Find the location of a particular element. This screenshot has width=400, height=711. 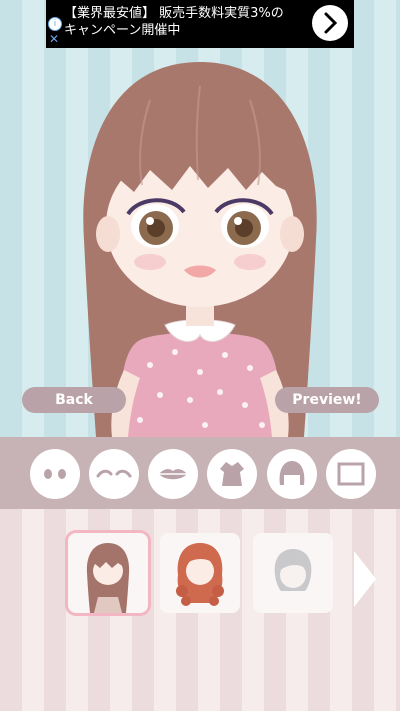

dress-icon is located at coordinates (232, 474).